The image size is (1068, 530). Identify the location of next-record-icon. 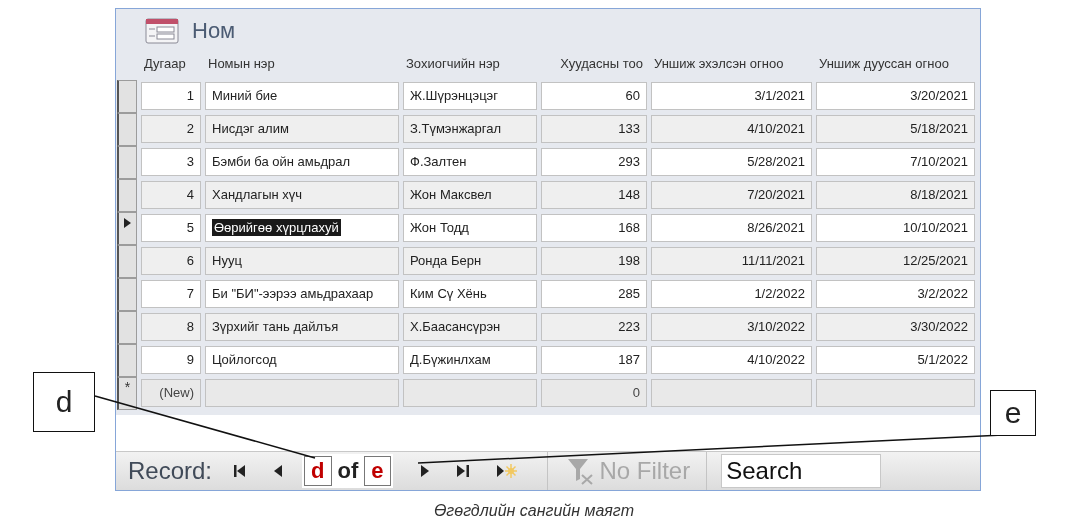
(424, 471).